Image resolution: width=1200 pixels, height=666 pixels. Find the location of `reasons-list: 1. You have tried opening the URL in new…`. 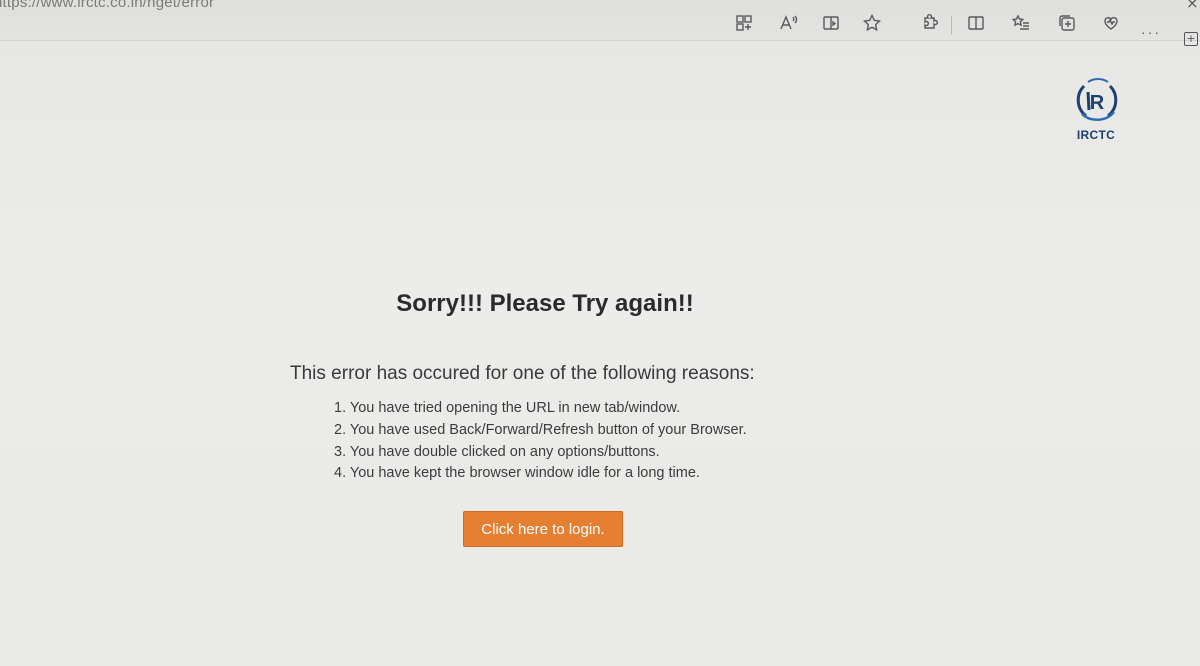

reasons-list: 1. You have tried opening the URL in new… is located at coordinates (540, 441).